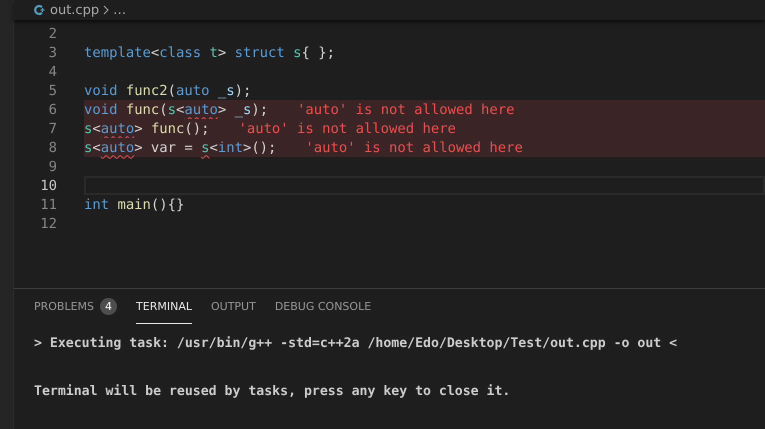  What do you see at coordinates (48, 186) in the screenshot?
I see `line-number: 10` at bounding box center [48, 186].